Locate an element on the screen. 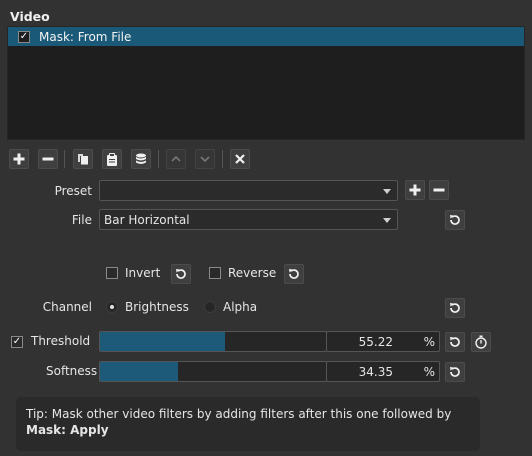  paste-filter-button is located at coordinates (112, 159).